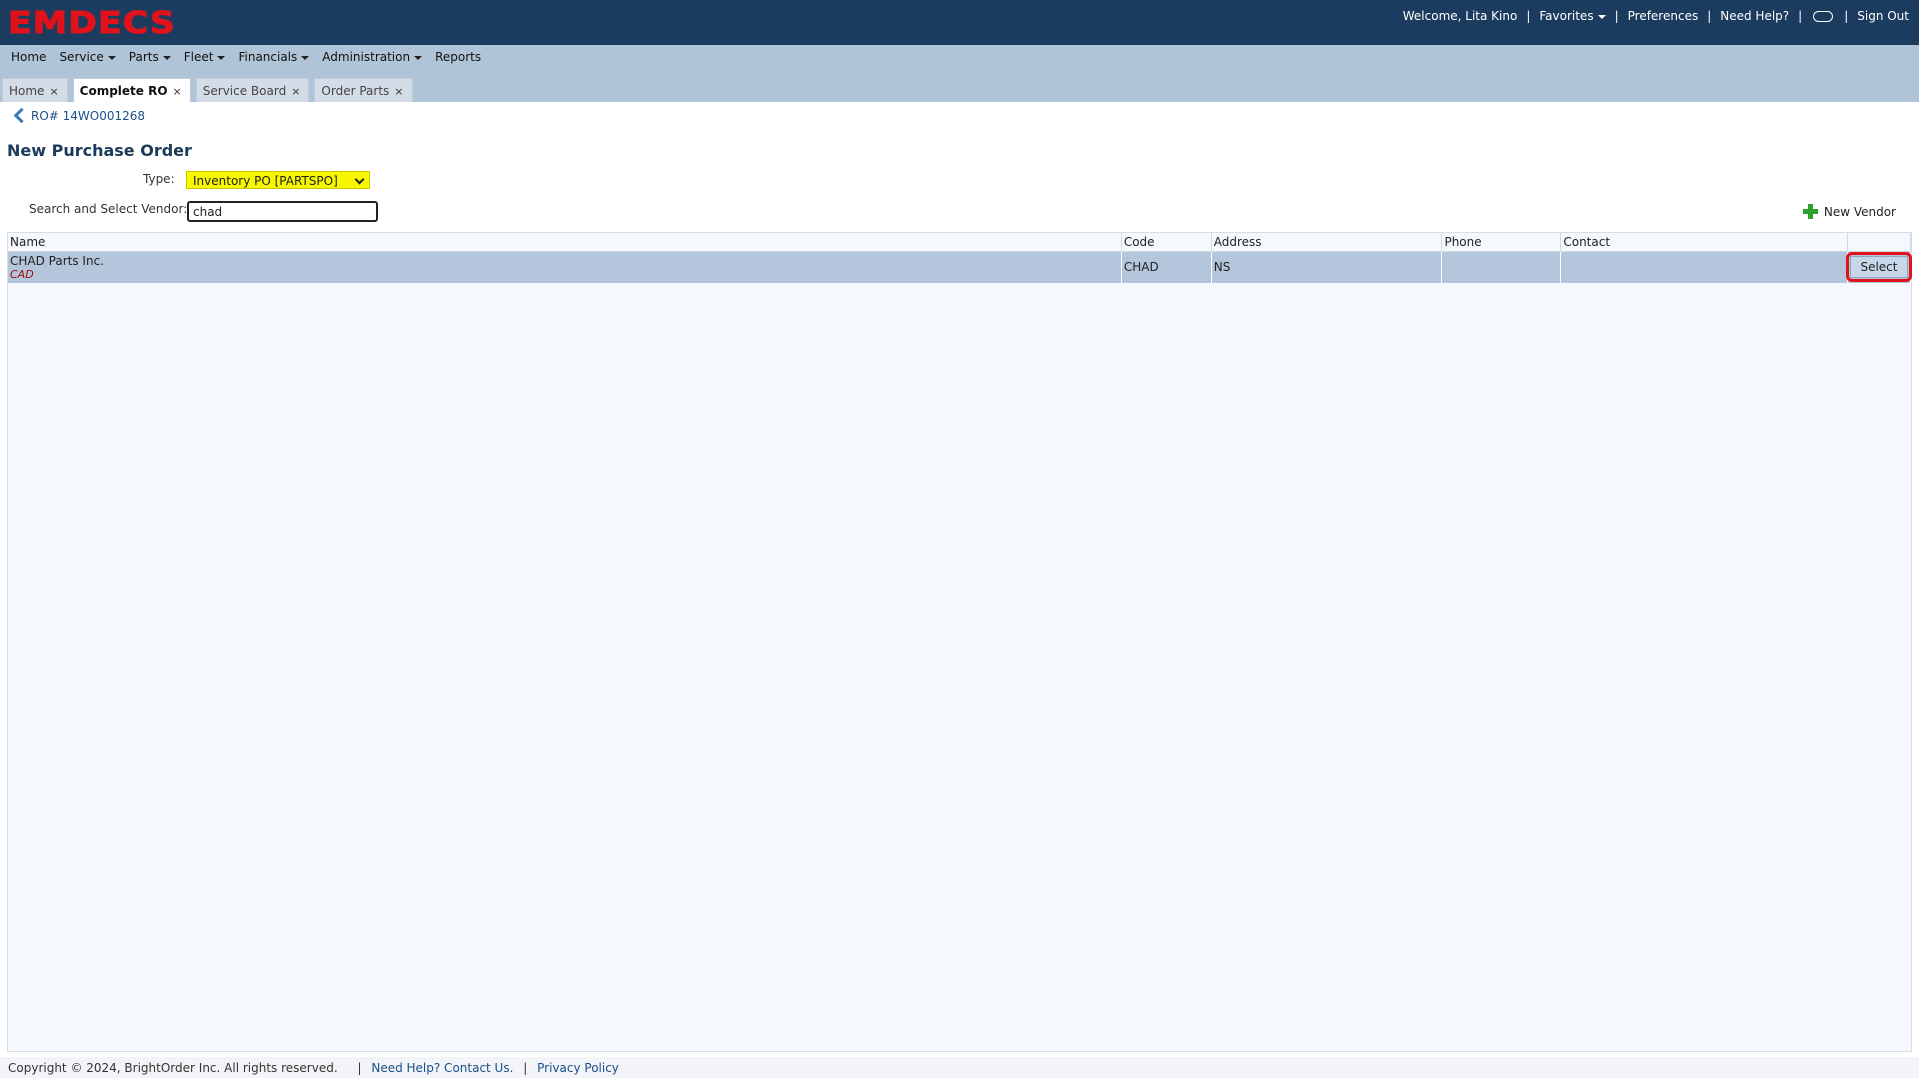  What do you see at coordinates (578, 1068) in the screenshot?
I see `privacy-policy-link: Privacy Policy` at bounding box center [578, 1068].